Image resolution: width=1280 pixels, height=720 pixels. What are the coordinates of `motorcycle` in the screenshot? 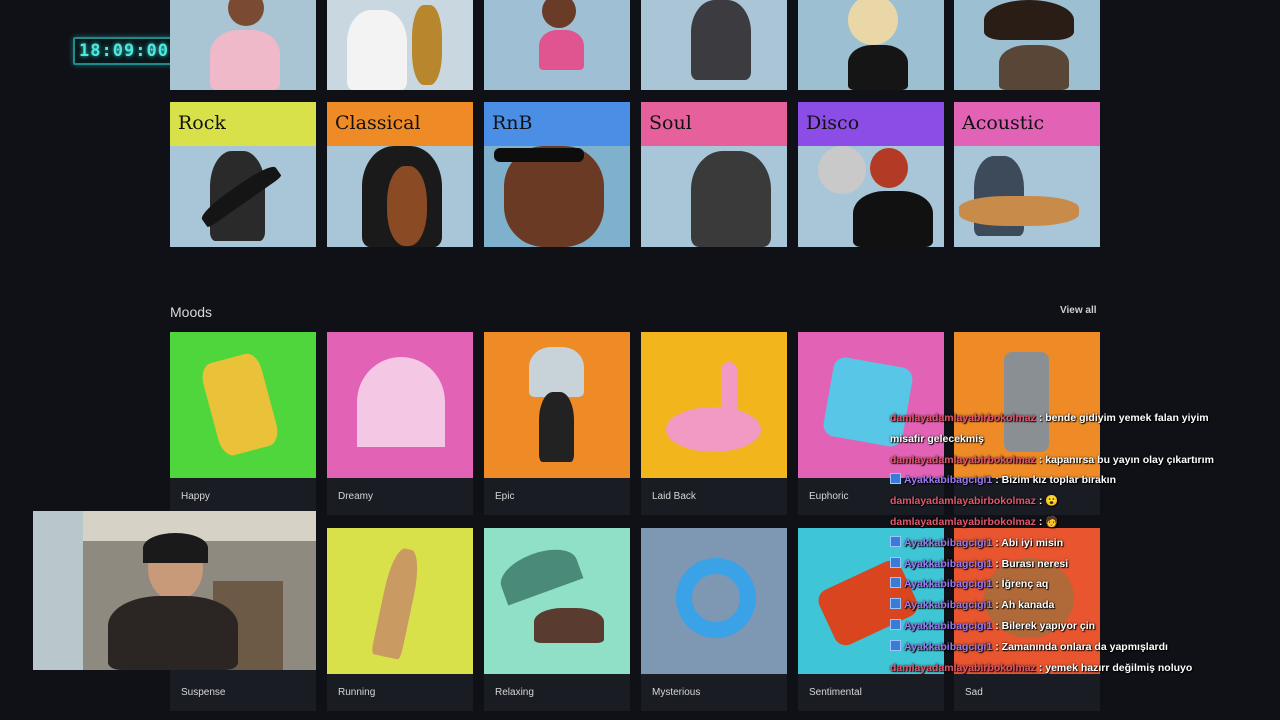 It's located at (556, 427).